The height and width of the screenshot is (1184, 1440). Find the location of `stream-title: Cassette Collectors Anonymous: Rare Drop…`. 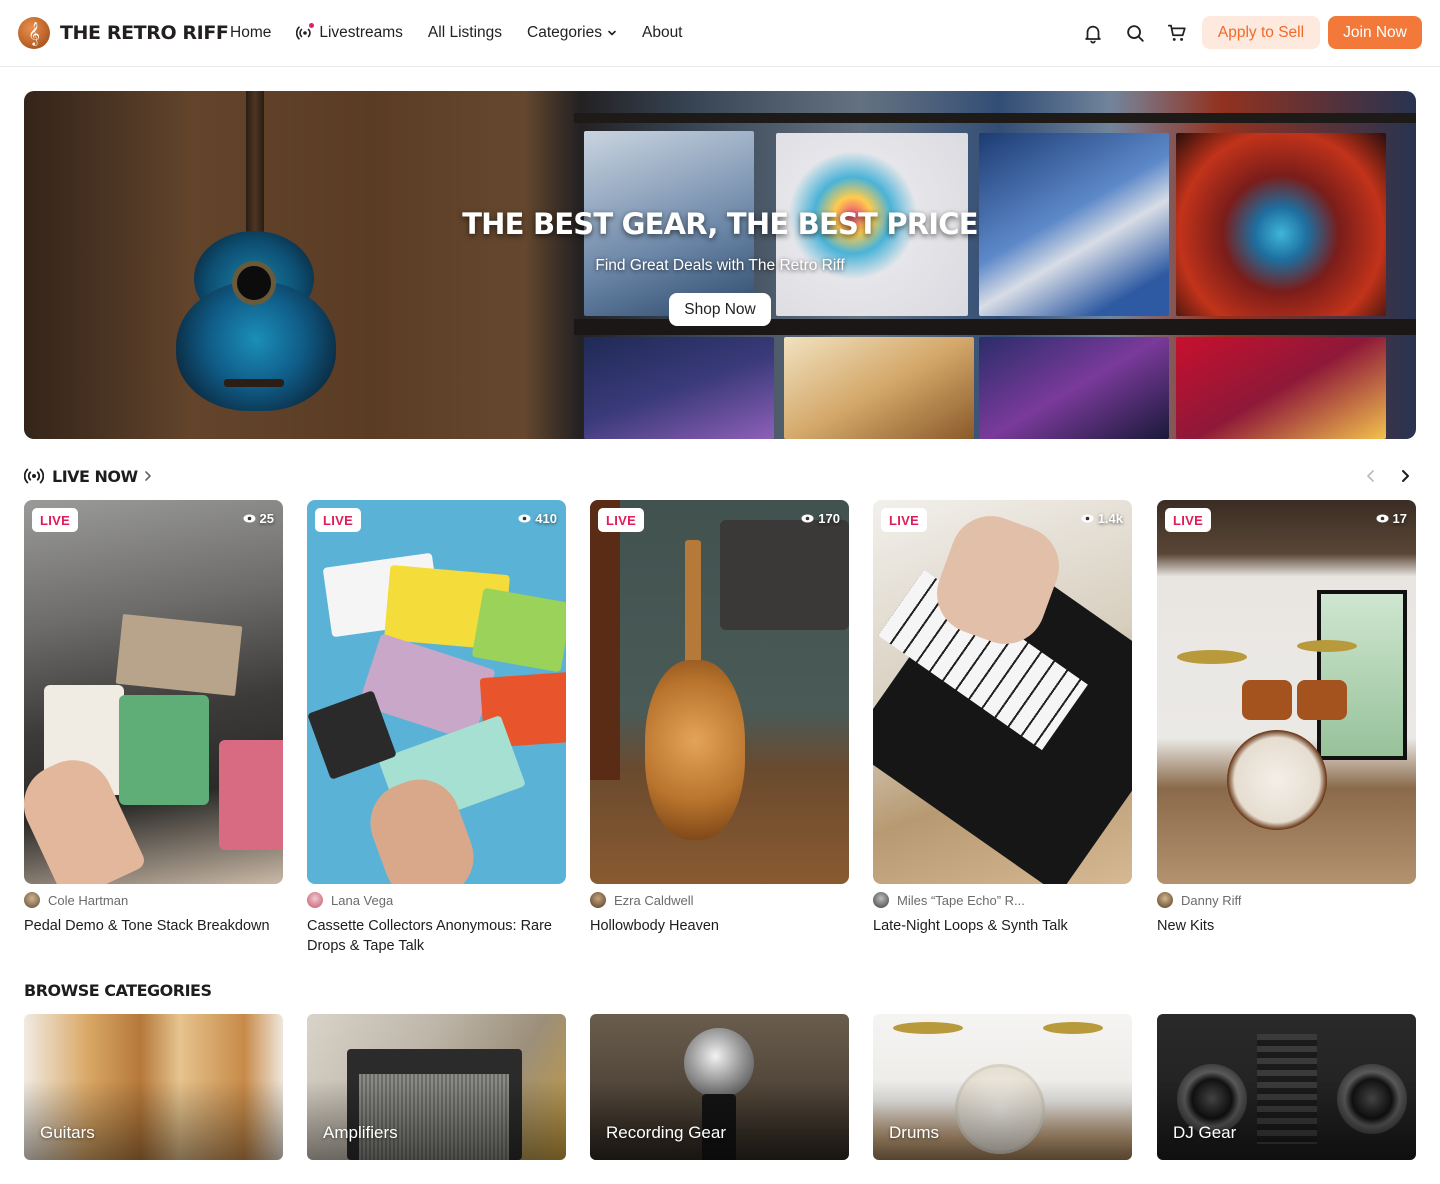

stream-title: Cassette Collectors Anonymous: Rare Drop… is located at coordinates (436, 936).